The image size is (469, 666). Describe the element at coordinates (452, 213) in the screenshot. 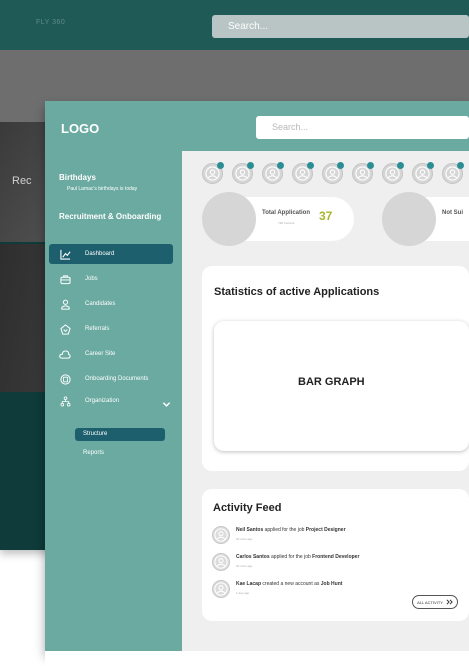

I see `stat-title: Not Sui` at that location.